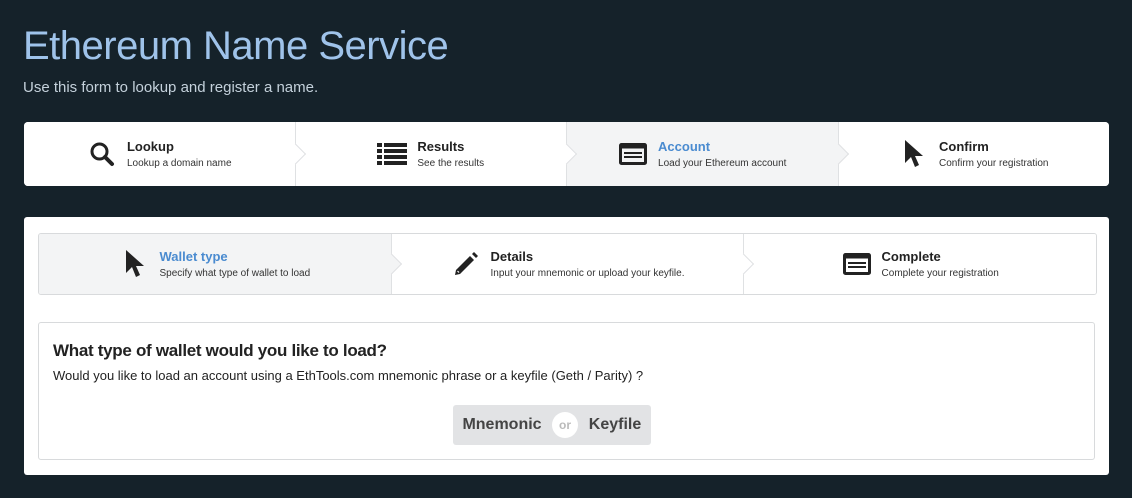 The width and height of the screenshot is (1132, 498). I want to click on step-results: Results See the results, so click(436, 154).